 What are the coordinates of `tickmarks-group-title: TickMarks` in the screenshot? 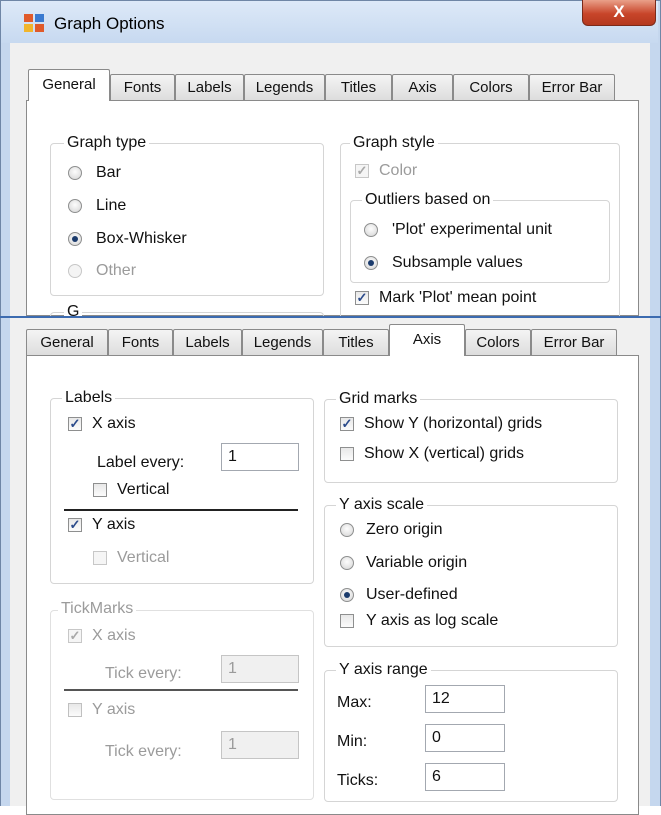 It's located at (97, 609).